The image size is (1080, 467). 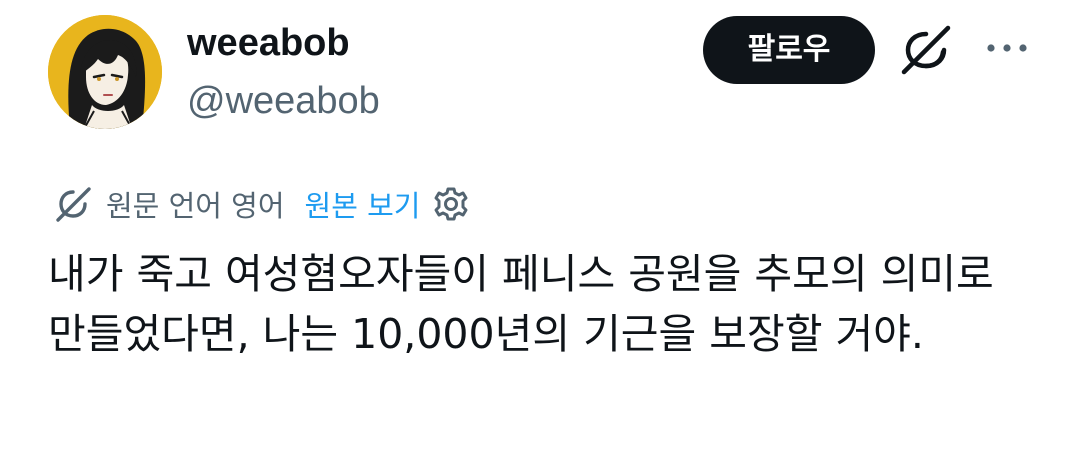 I want to click on avatar, so click(x=105, y=72).